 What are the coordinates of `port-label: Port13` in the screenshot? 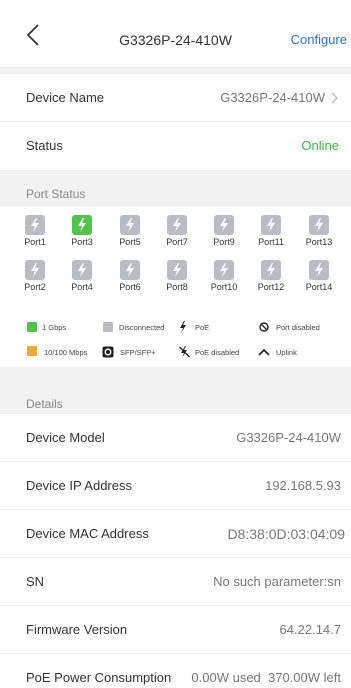 It's located at (319, 242).